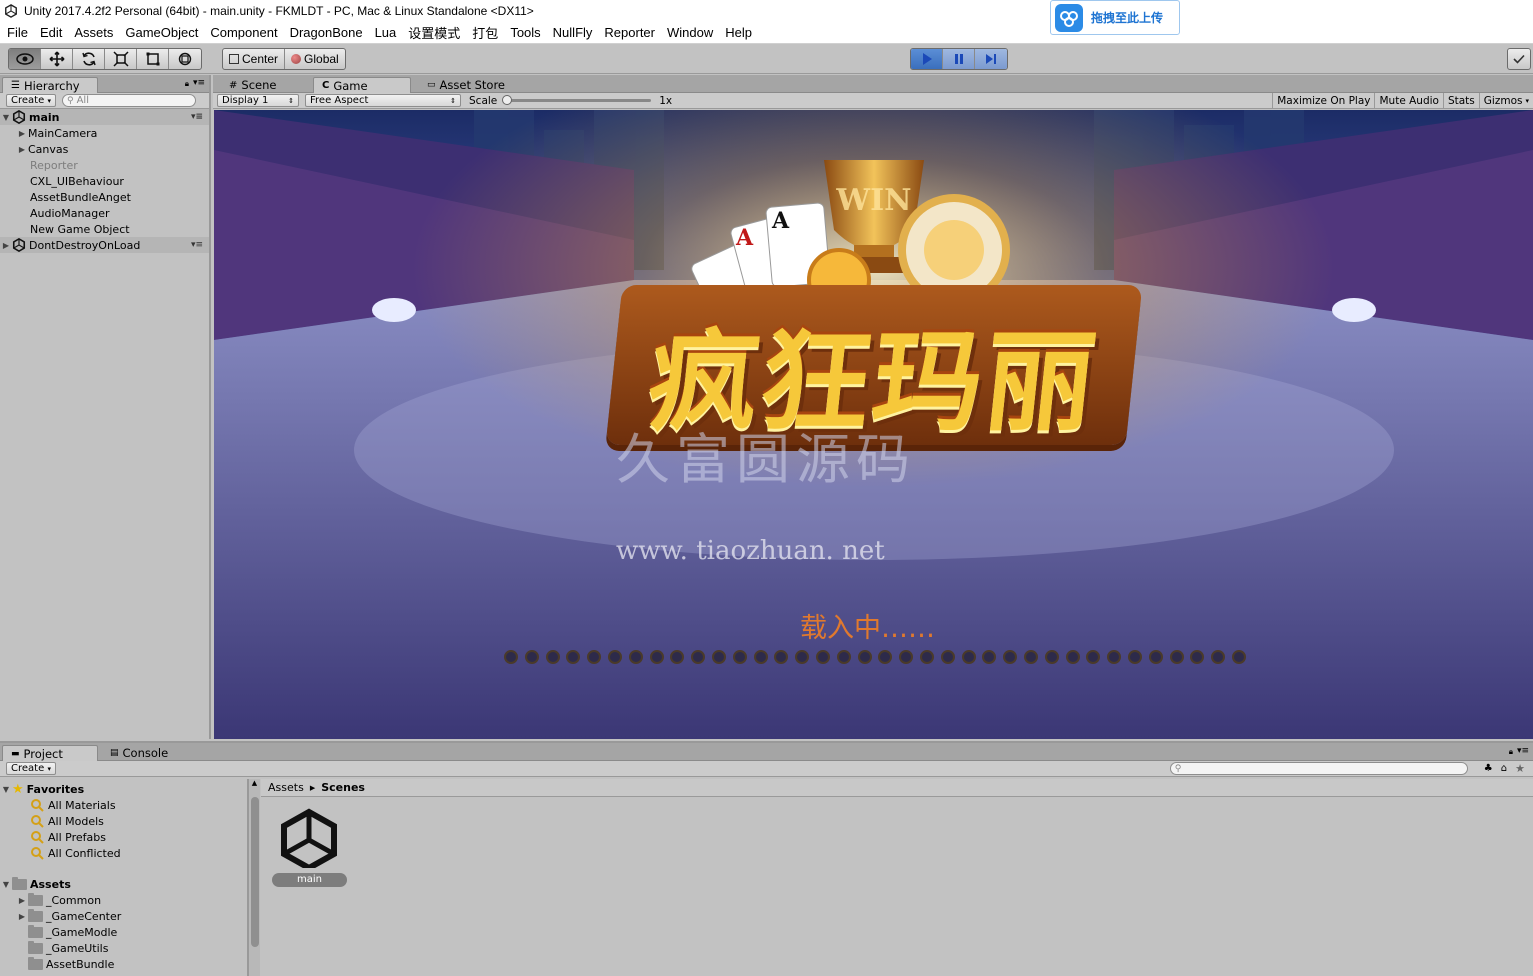 The height and width of the screenshot is (976, 1533). I want to click on account-button, so click(1519, 59).